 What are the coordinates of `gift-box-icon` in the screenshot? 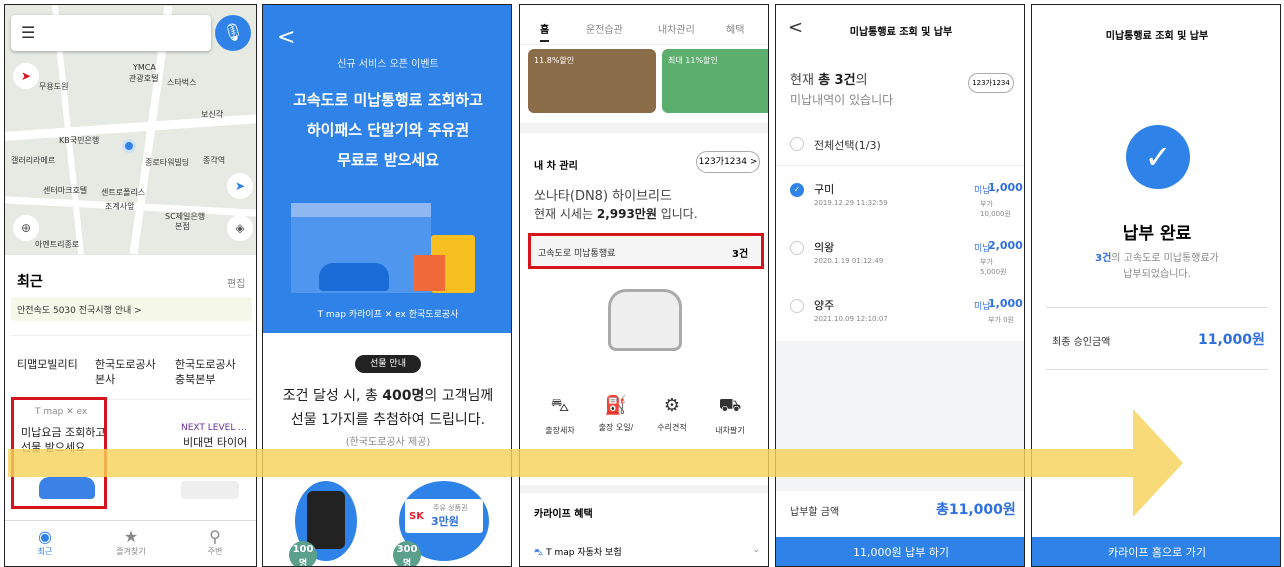 It's located at (429, 273).